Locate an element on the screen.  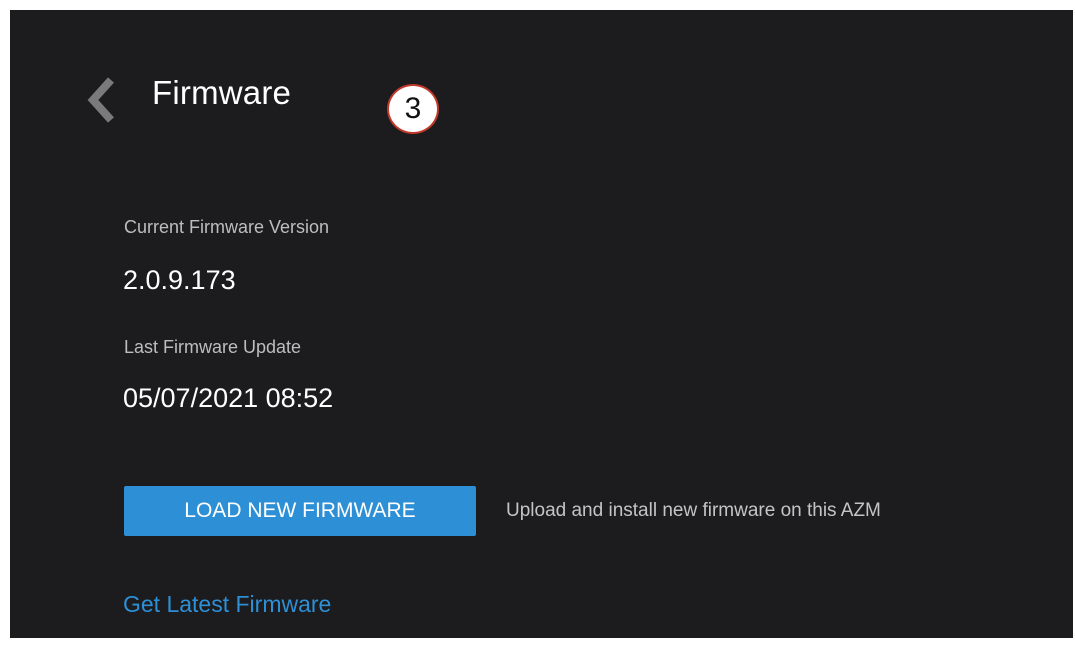
step-badge: 3 is located at coordinates (413, 109).